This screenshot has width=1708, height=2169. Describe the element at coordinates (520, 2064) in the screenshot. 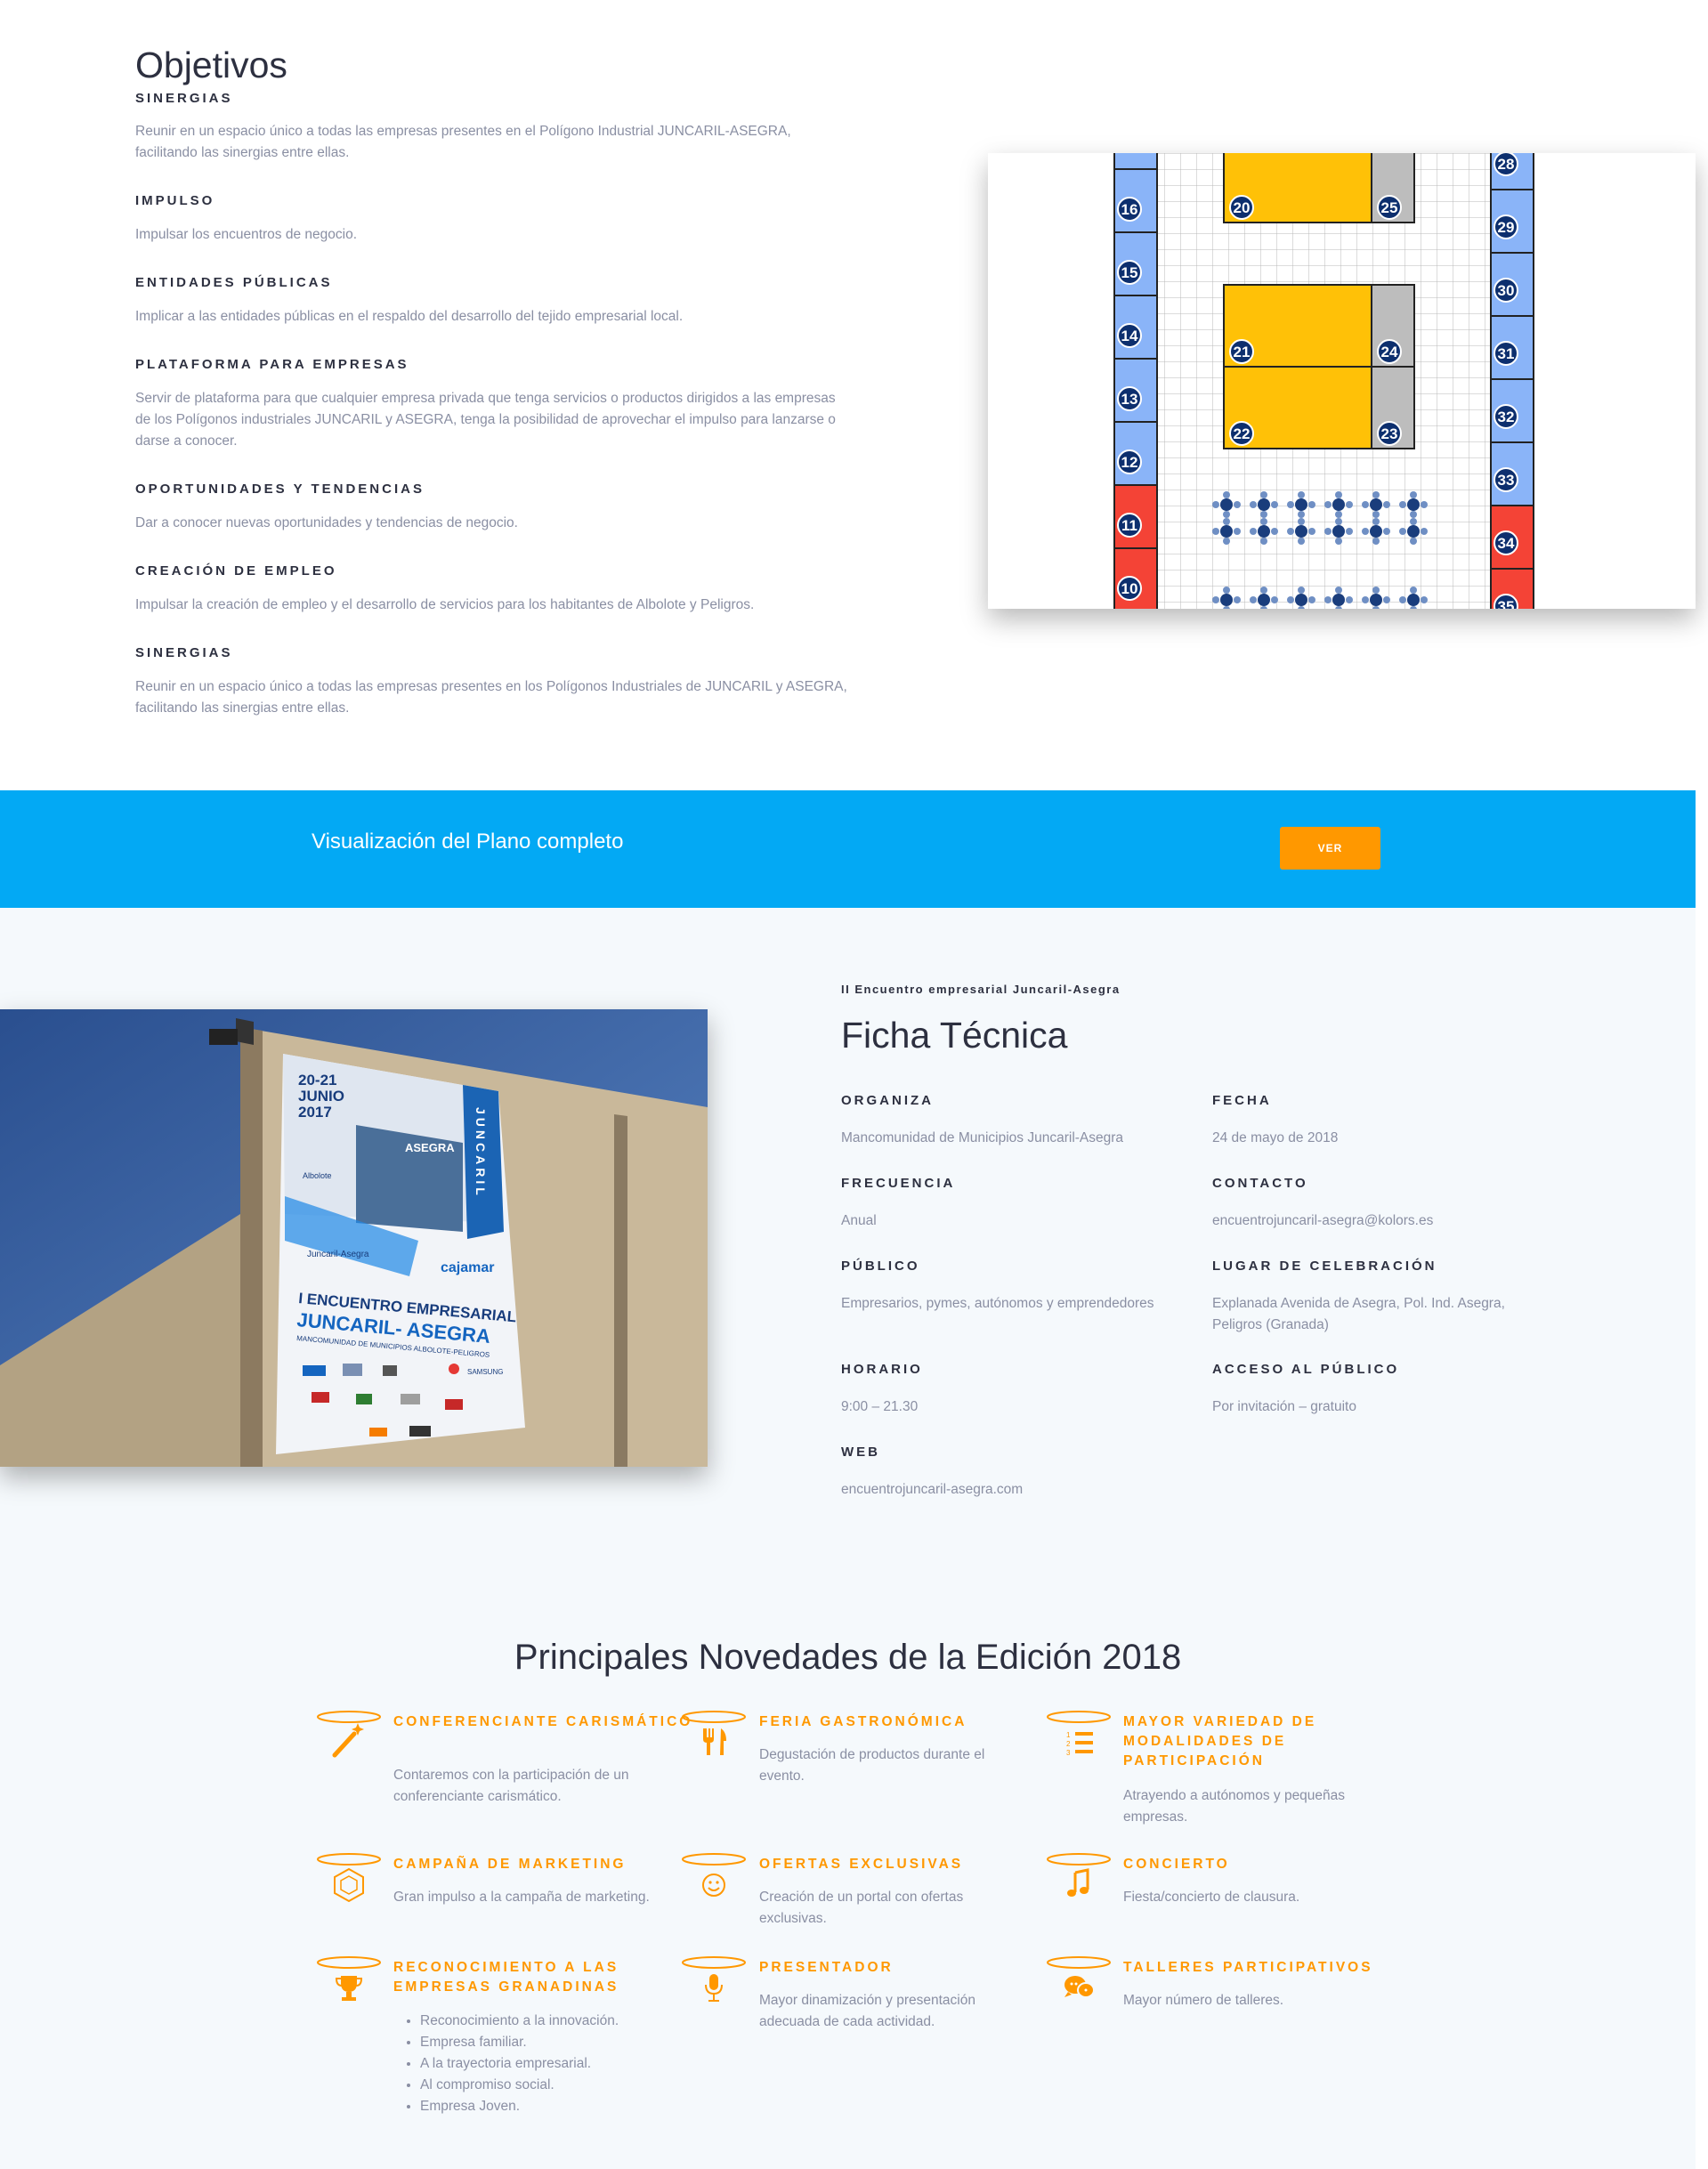

I see `list-item: A la trayectoria empresarial.` at that location.